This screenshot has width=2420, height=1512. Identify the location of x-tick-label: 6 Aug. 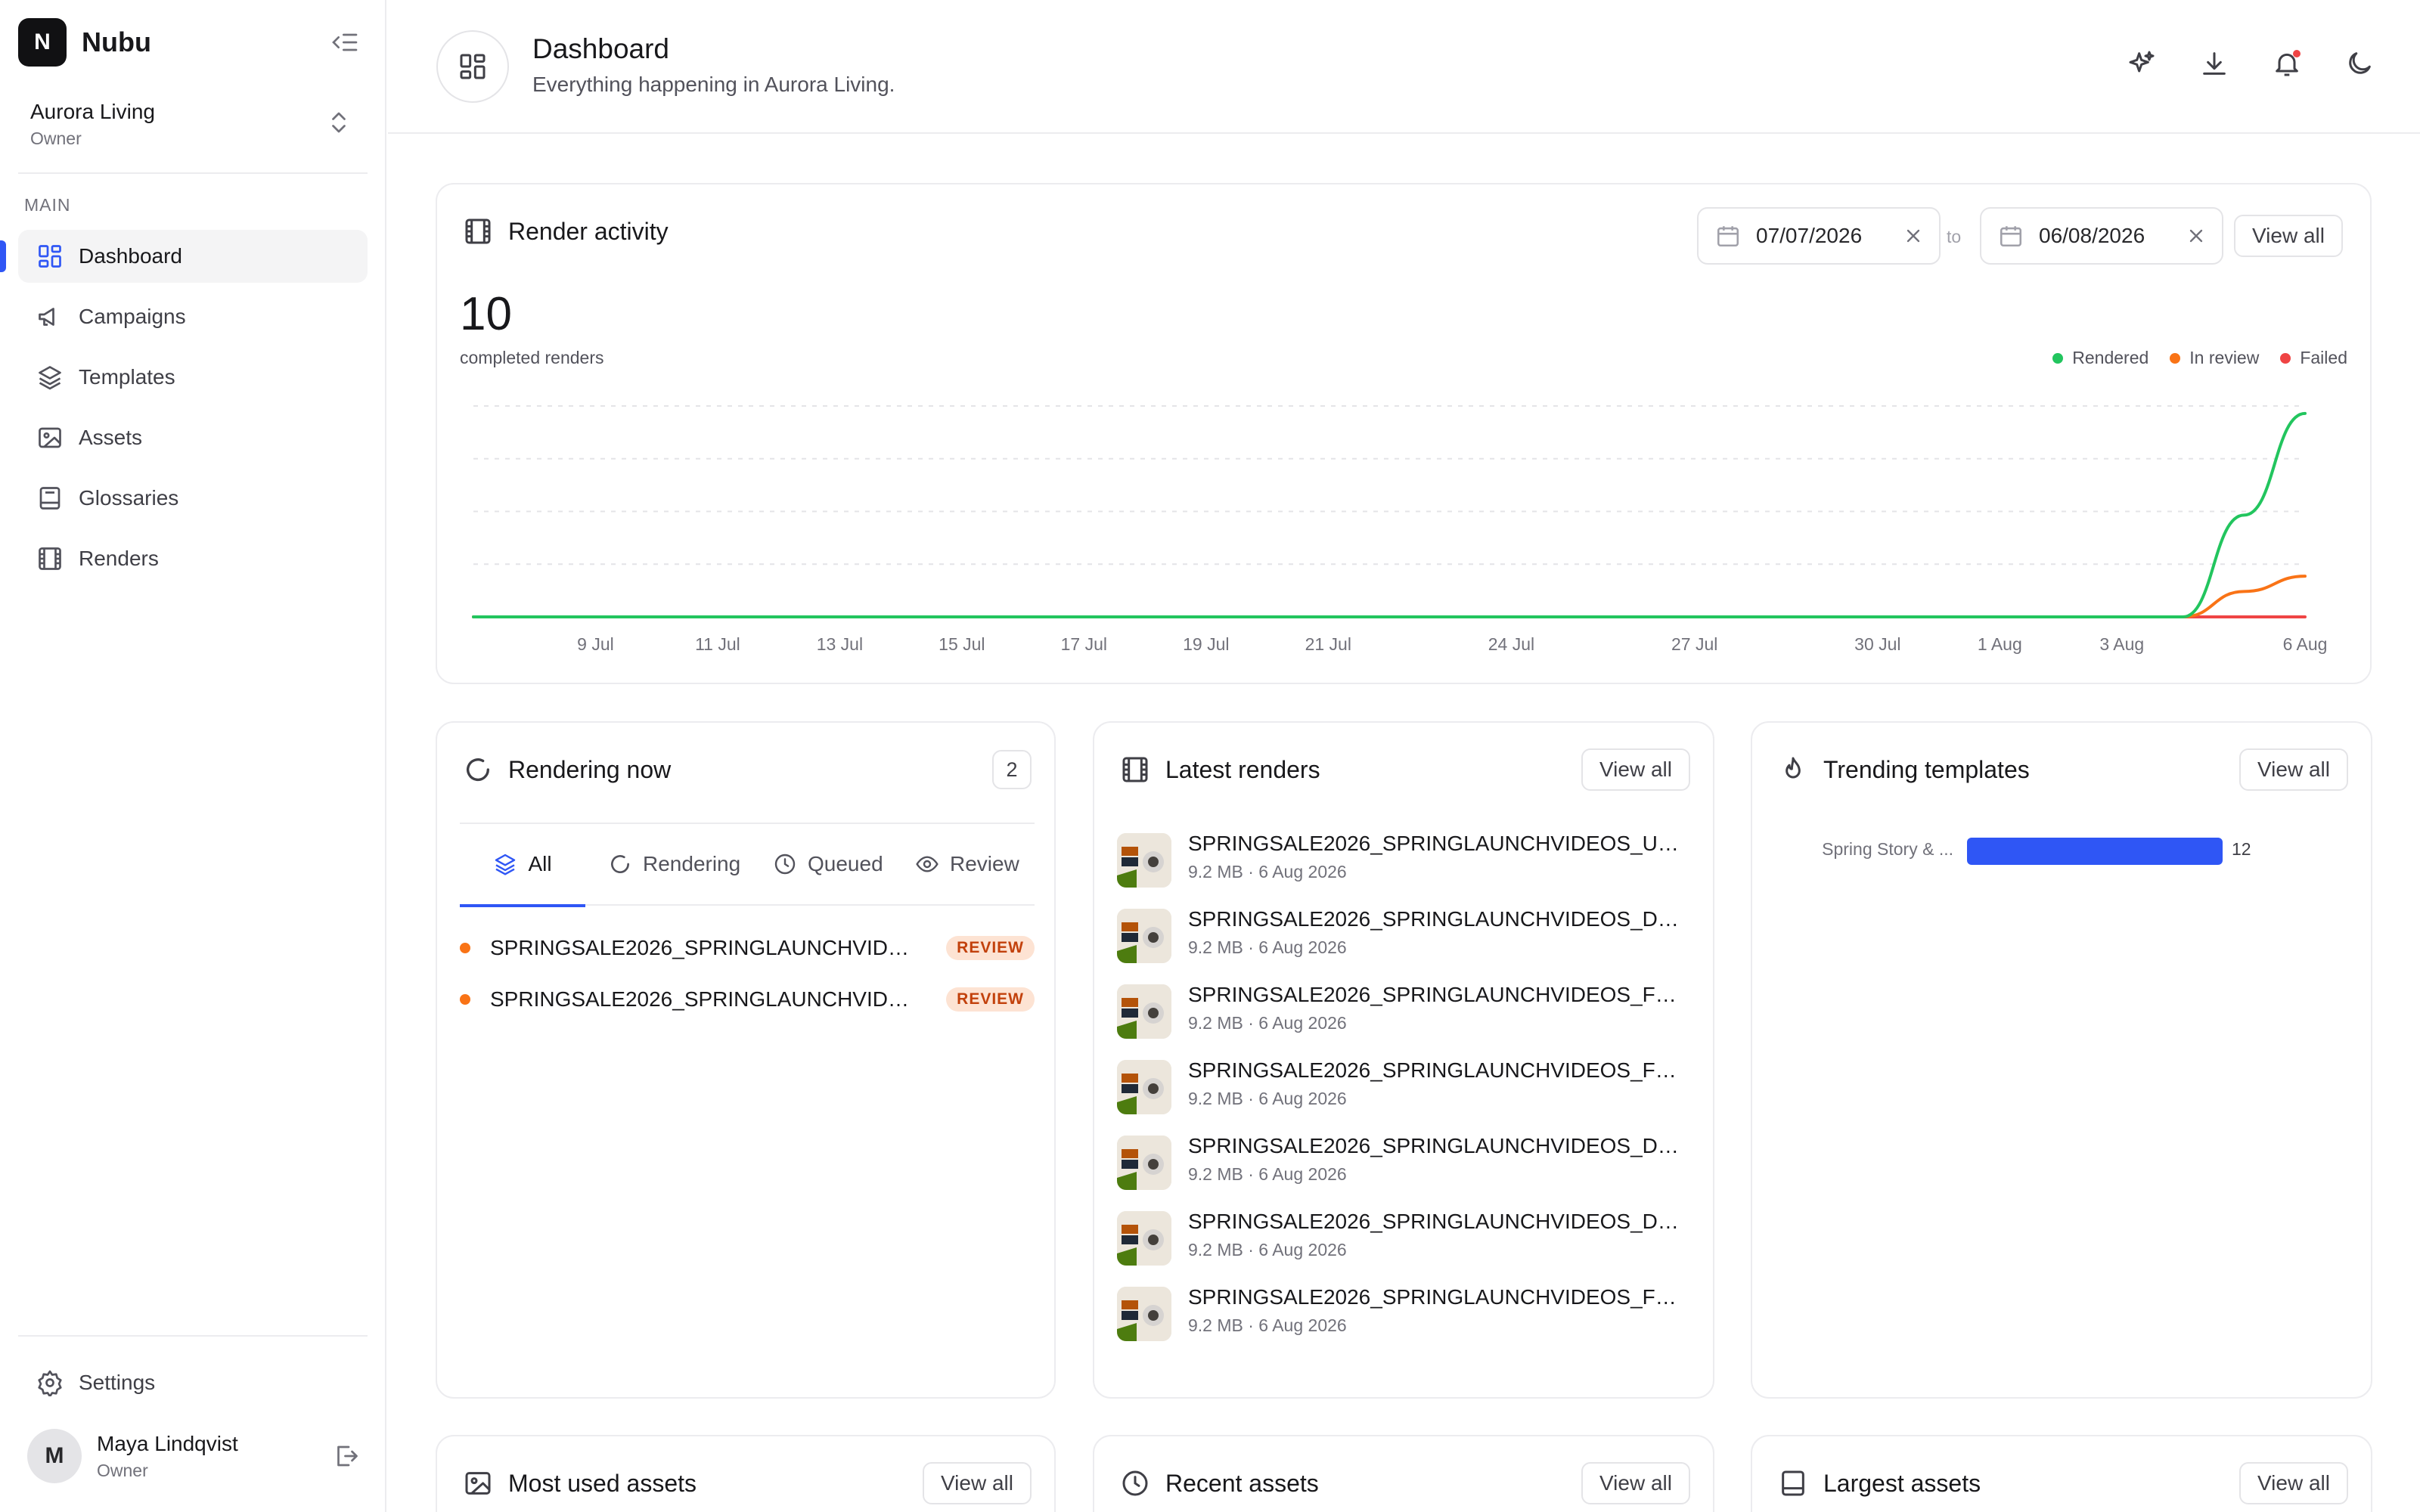
(2305, 644).